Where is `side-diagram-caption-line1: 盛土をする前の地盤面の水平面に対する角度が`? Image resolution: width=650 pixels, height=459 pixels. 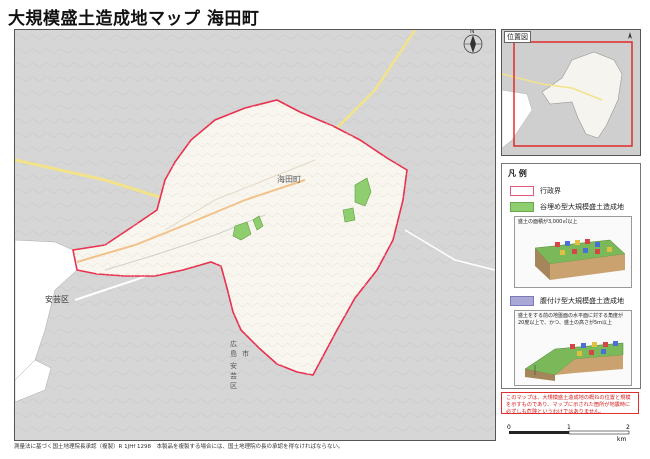 side-diagram-caption-line1: 盛土をする前の地盤面の水平面に対する角度が is located at coordinates (571, 316).